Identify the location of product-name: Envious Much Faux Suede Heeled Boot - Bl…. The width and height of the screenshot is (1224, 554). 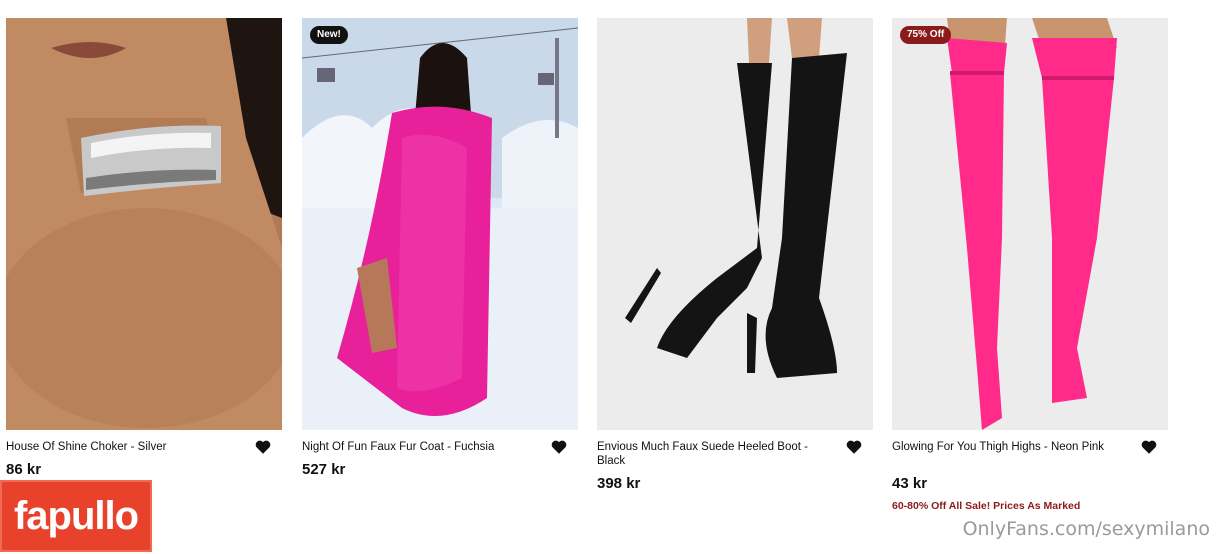
(709, 454).